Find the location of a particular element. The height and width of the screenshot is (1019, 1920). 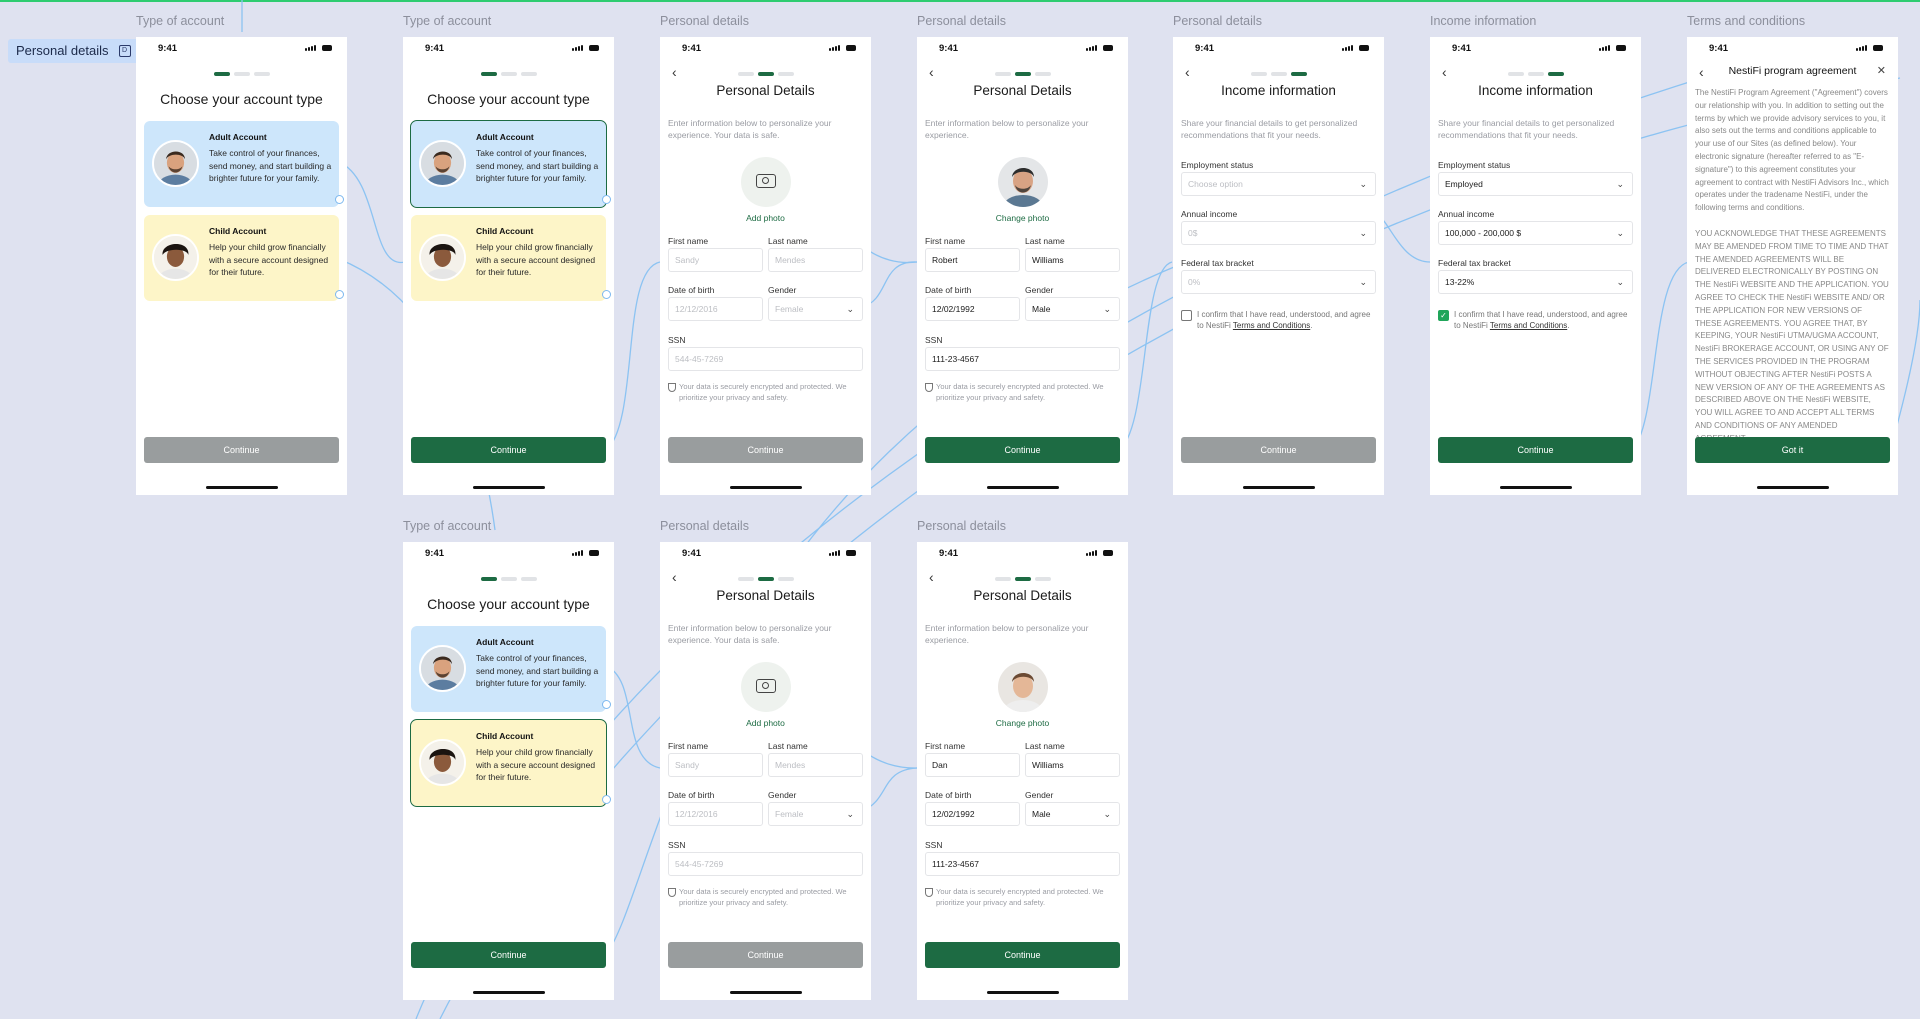

child-card-title: Child Account is located at coordinates (238, 231).